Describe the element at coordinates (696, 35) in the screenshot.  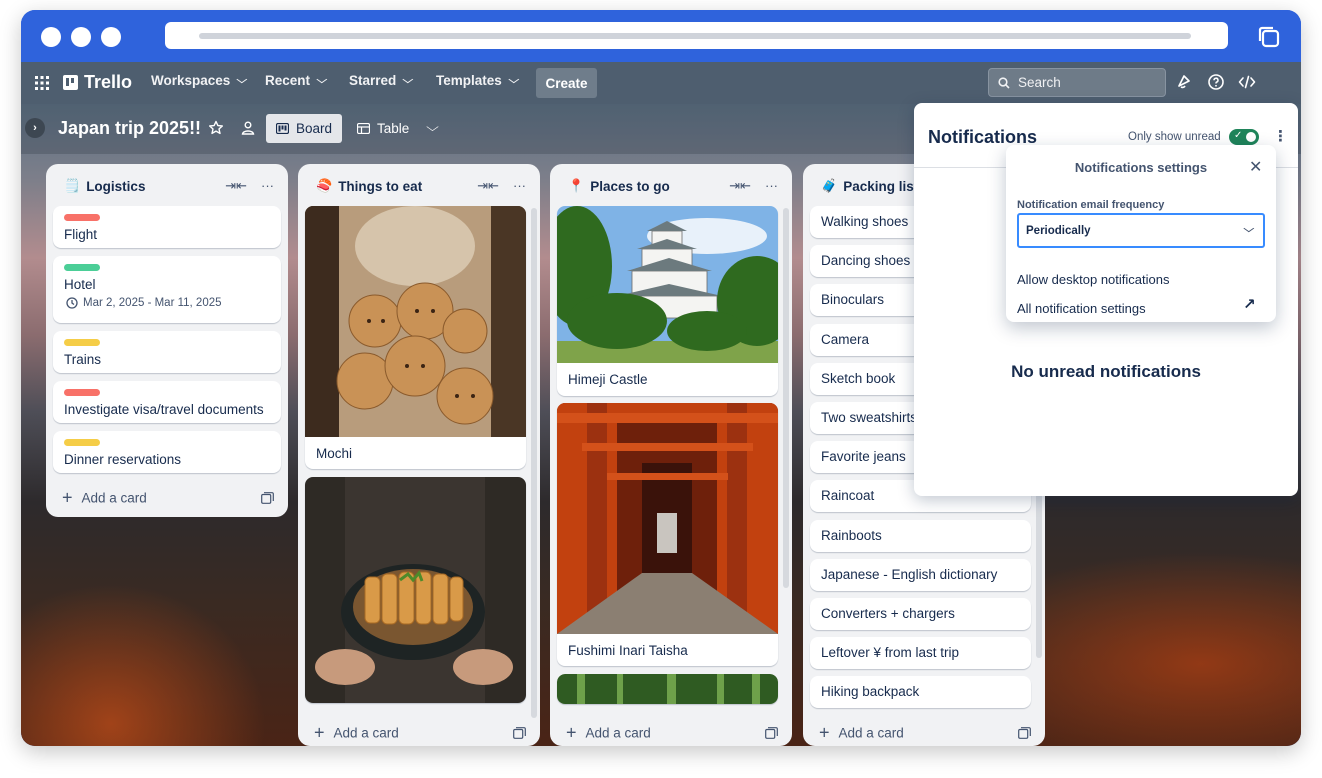
I see `address-bar` at that location.